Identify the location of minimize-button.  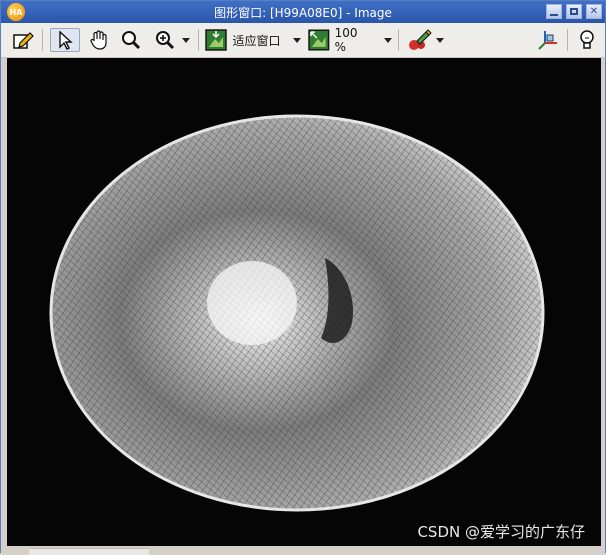
(554, 11).